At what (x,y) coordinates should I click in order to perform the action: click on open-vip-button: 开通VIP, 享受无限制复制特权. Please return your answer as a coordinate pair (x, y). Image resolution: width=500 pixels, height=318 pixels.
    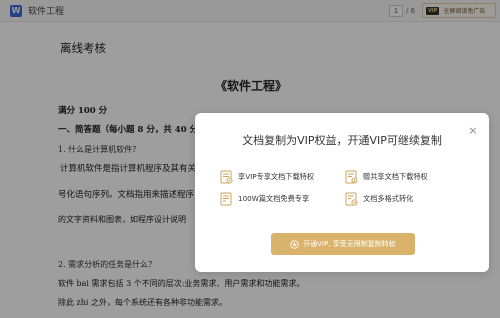
    Looking at the image, I should click on (343, 244).